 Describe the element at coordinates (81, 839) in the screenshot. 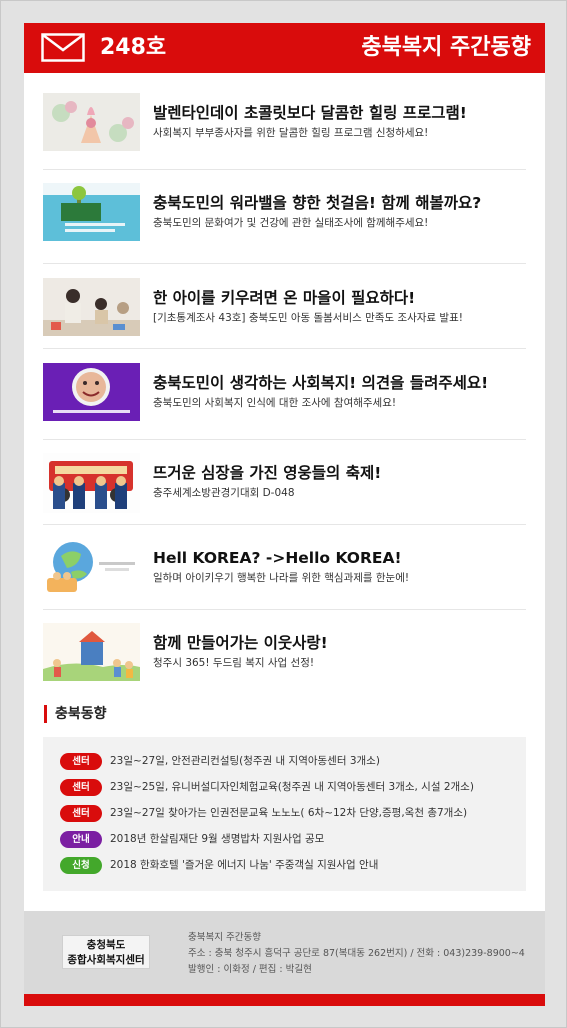

I see `category-badge: 안내` at that location.